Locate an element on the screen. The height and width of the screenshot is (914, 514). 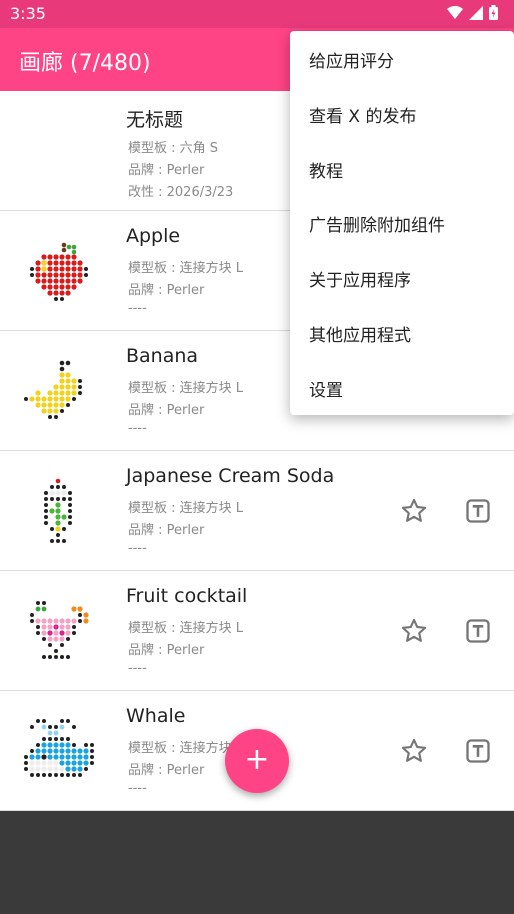
menu-item-about: 关于应用程序 is located at coordinates (360, 278).